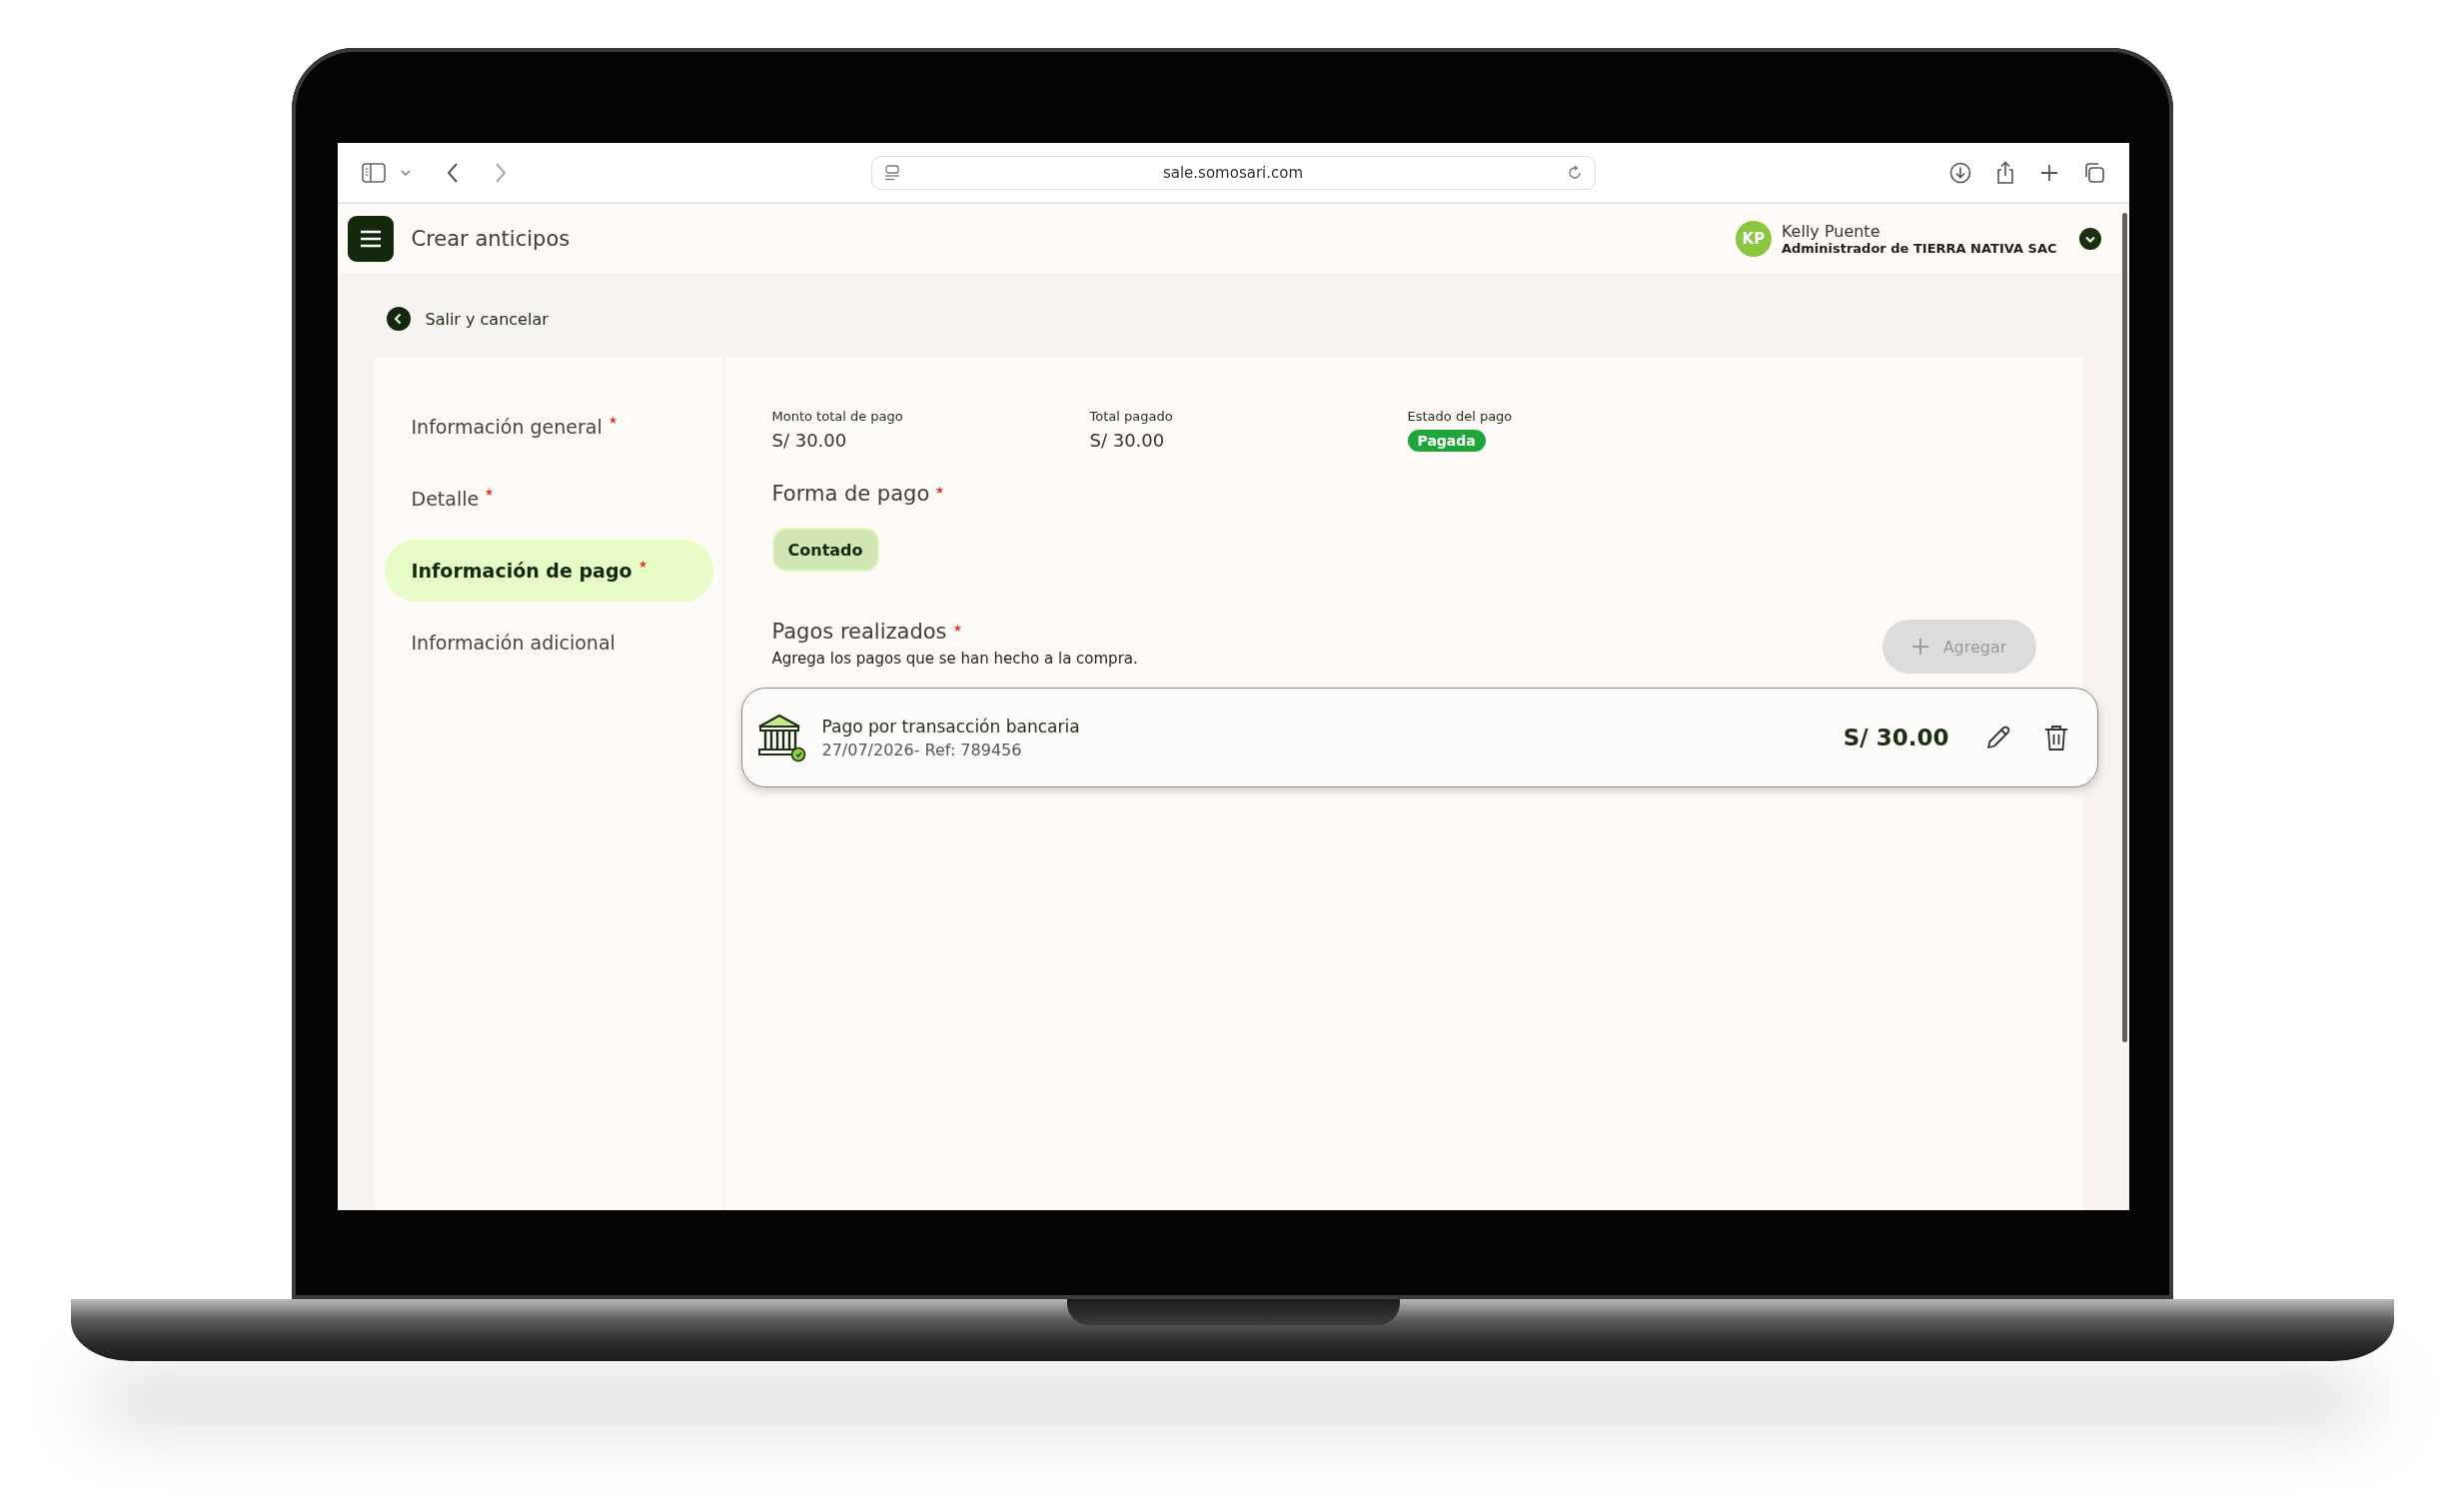 The image size is (2464, 1511). What do you see at coordinates (1131, 416) in the screenshot?
I see `field-label: Total pagado` at bounding box center [1131, 416].